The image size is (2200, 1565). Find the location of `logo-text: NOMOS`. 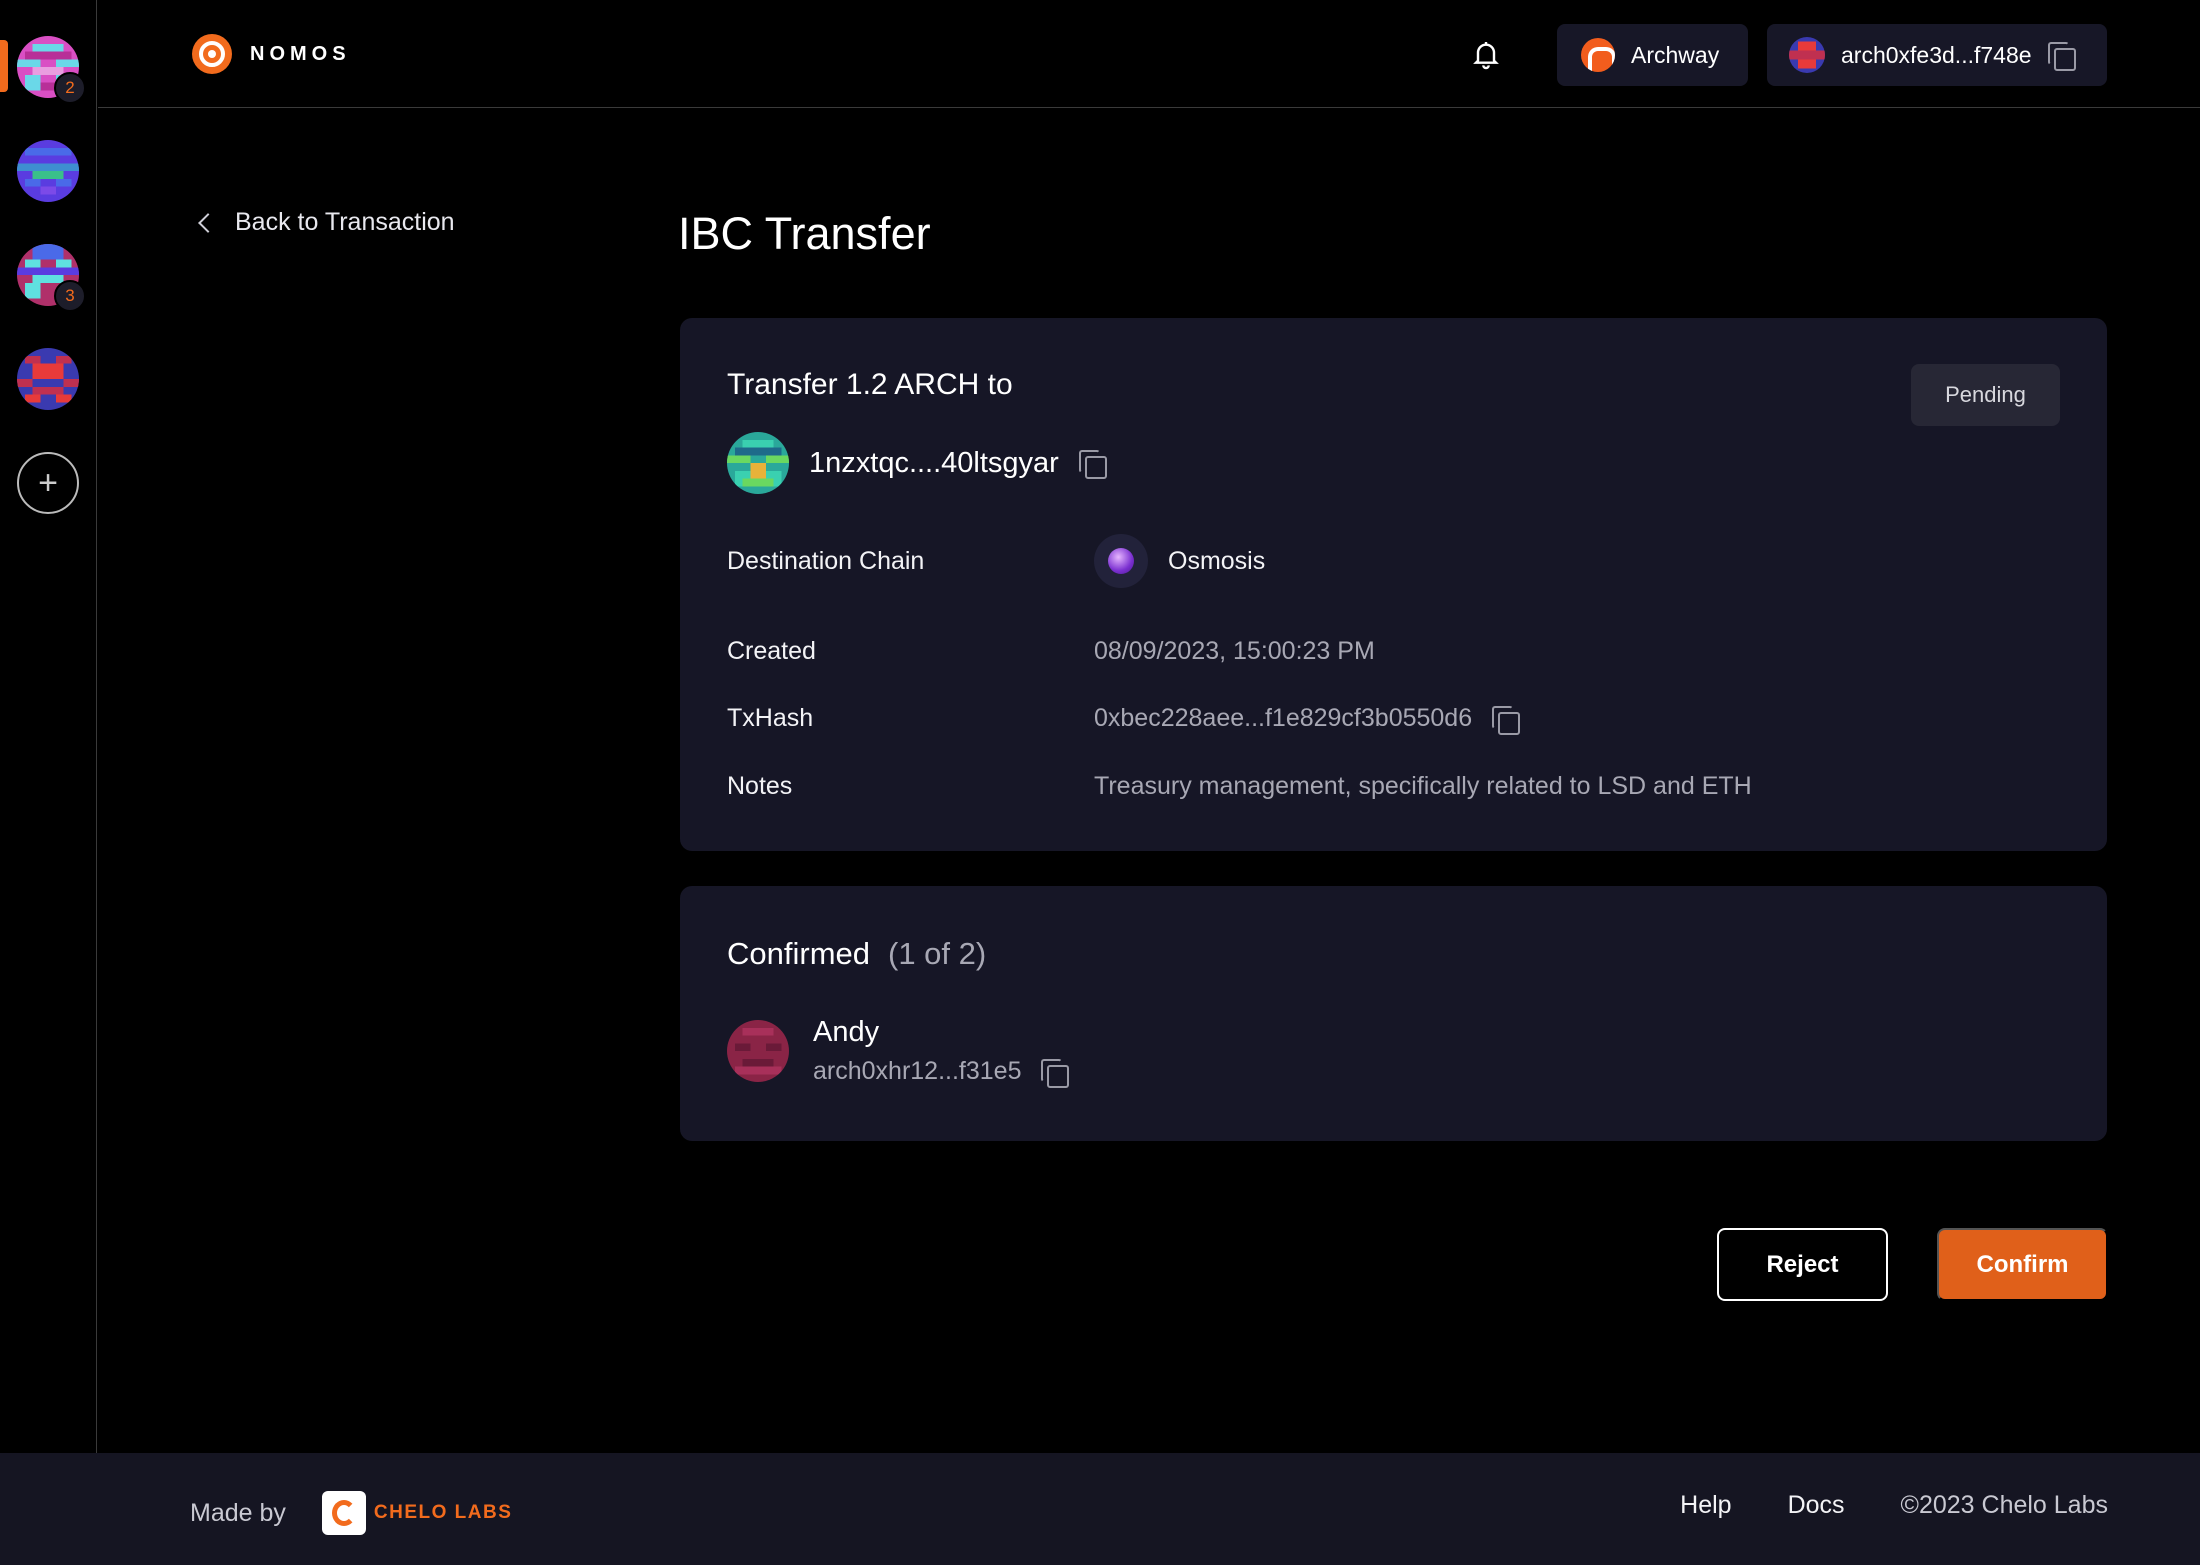

logo-text: NOMOS is located at coordinates (300, 53).